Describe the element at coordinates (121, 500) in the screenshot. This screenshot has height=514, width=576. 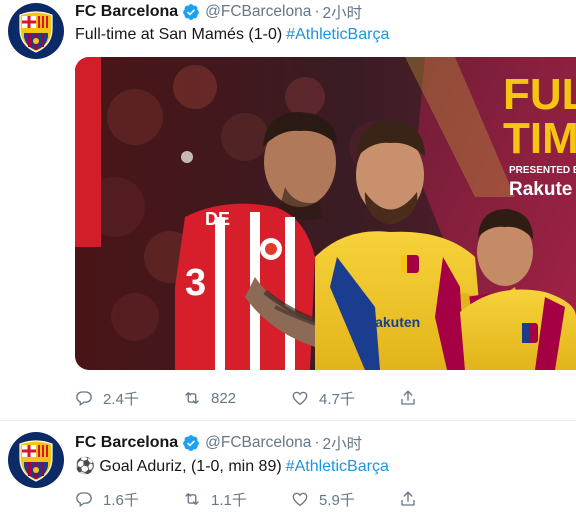
I see `reply-count: 1.6千` at that location.